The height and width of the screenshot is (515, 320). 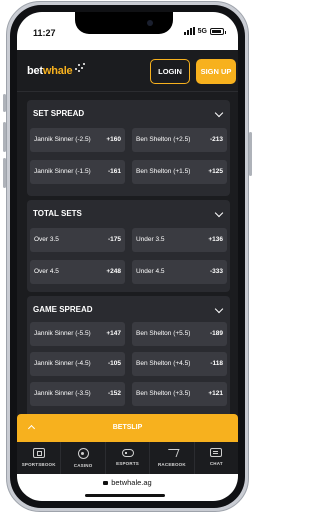 I want to click on odds-value: +248, so click(x=113, y=271).